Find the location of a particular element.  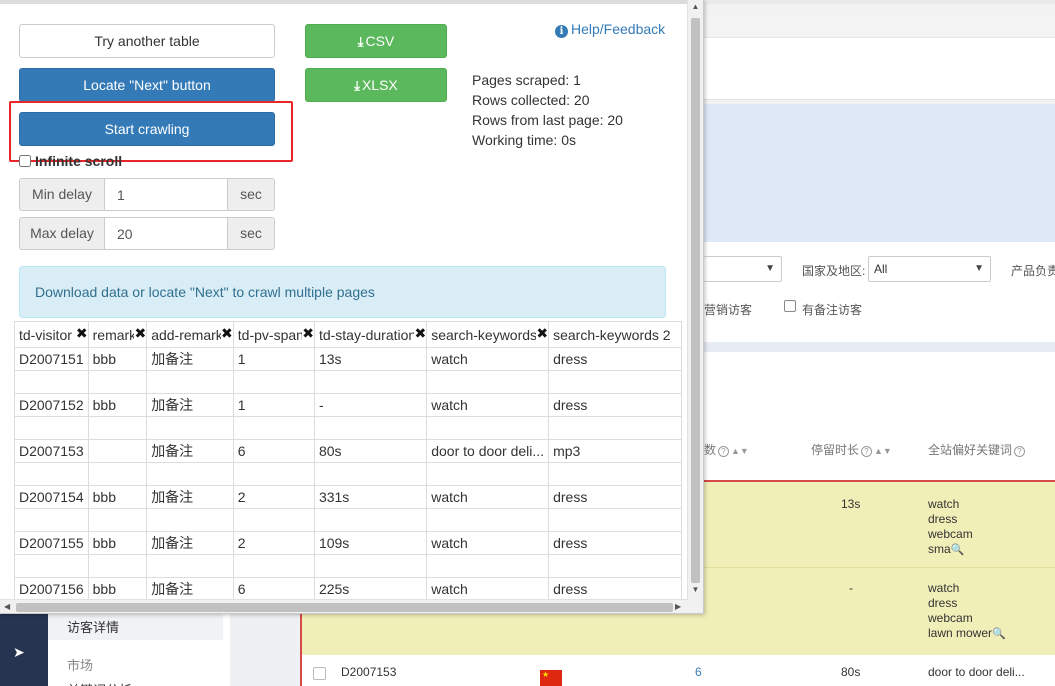

bg-has-note-label: 有备注访客 is located at coordinates (832, 310).